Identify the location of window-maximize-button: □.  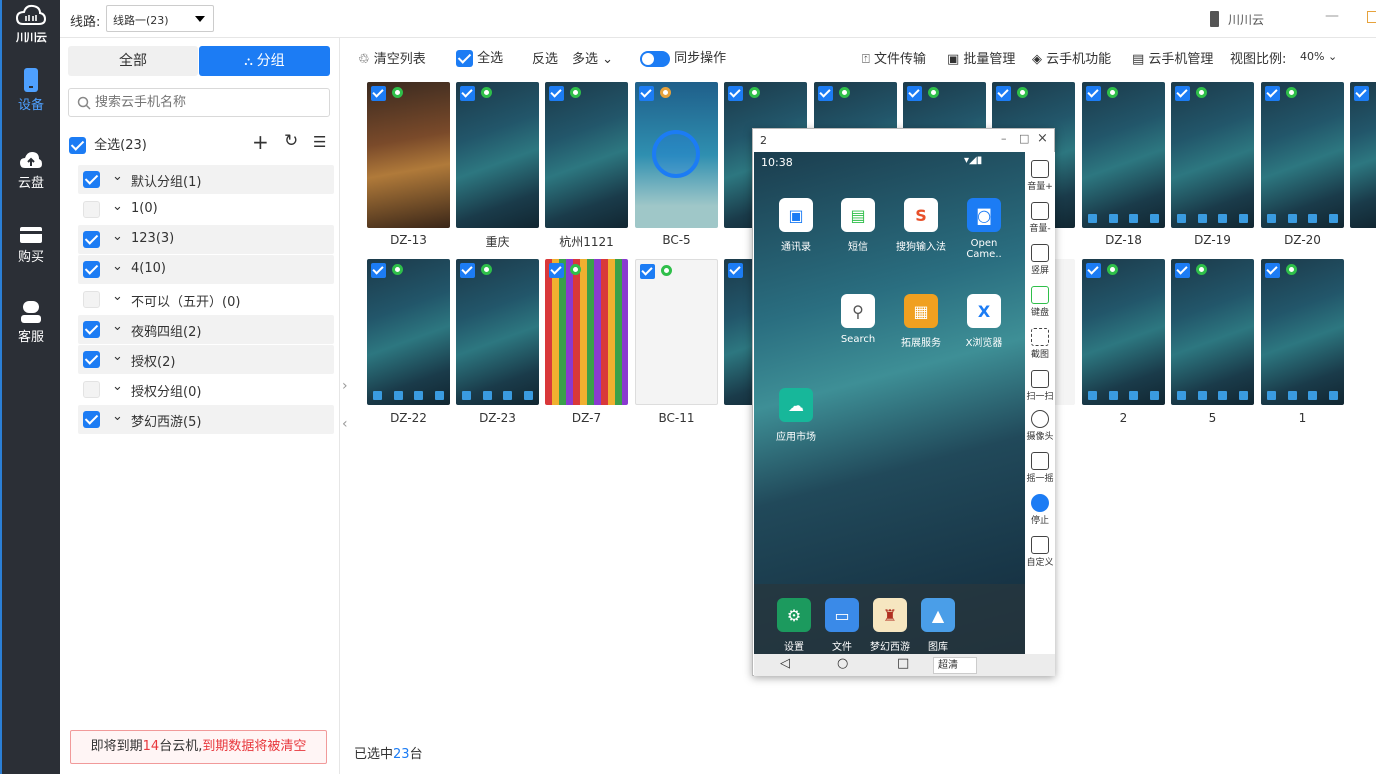
(1024, 138).